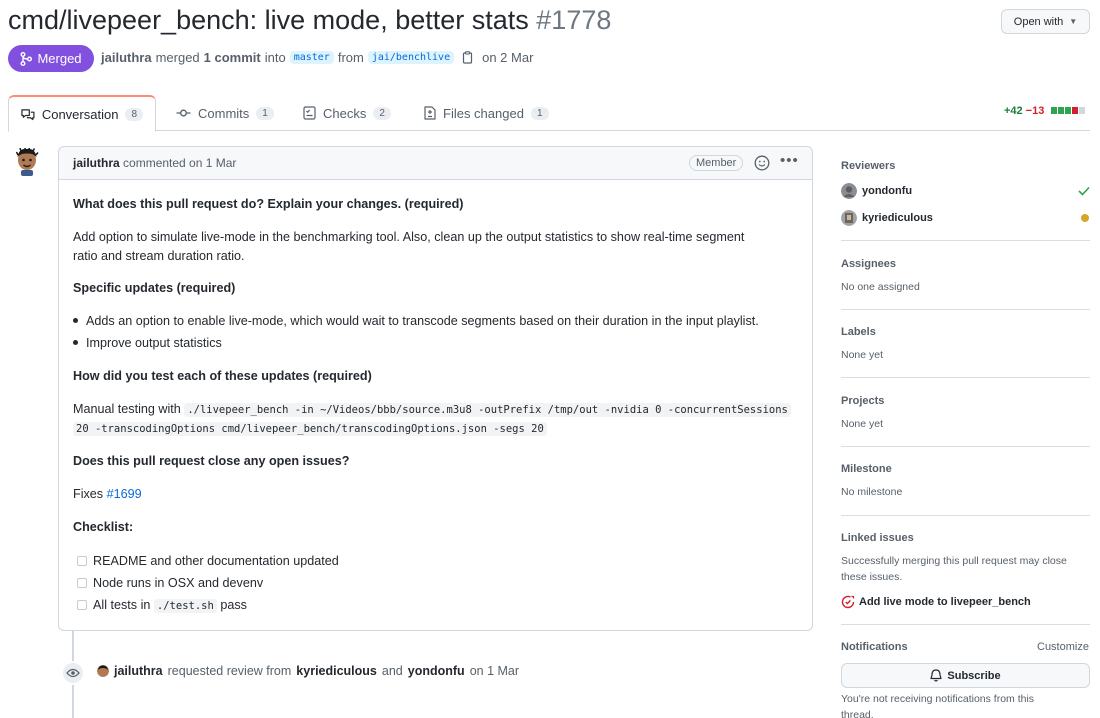 This screenshot has width=1100, height=718. What do you see at coordinates (494, 671) in the screenshot?
I see `review-event-date: on 1 Mar` at bounding box center [494, 671].